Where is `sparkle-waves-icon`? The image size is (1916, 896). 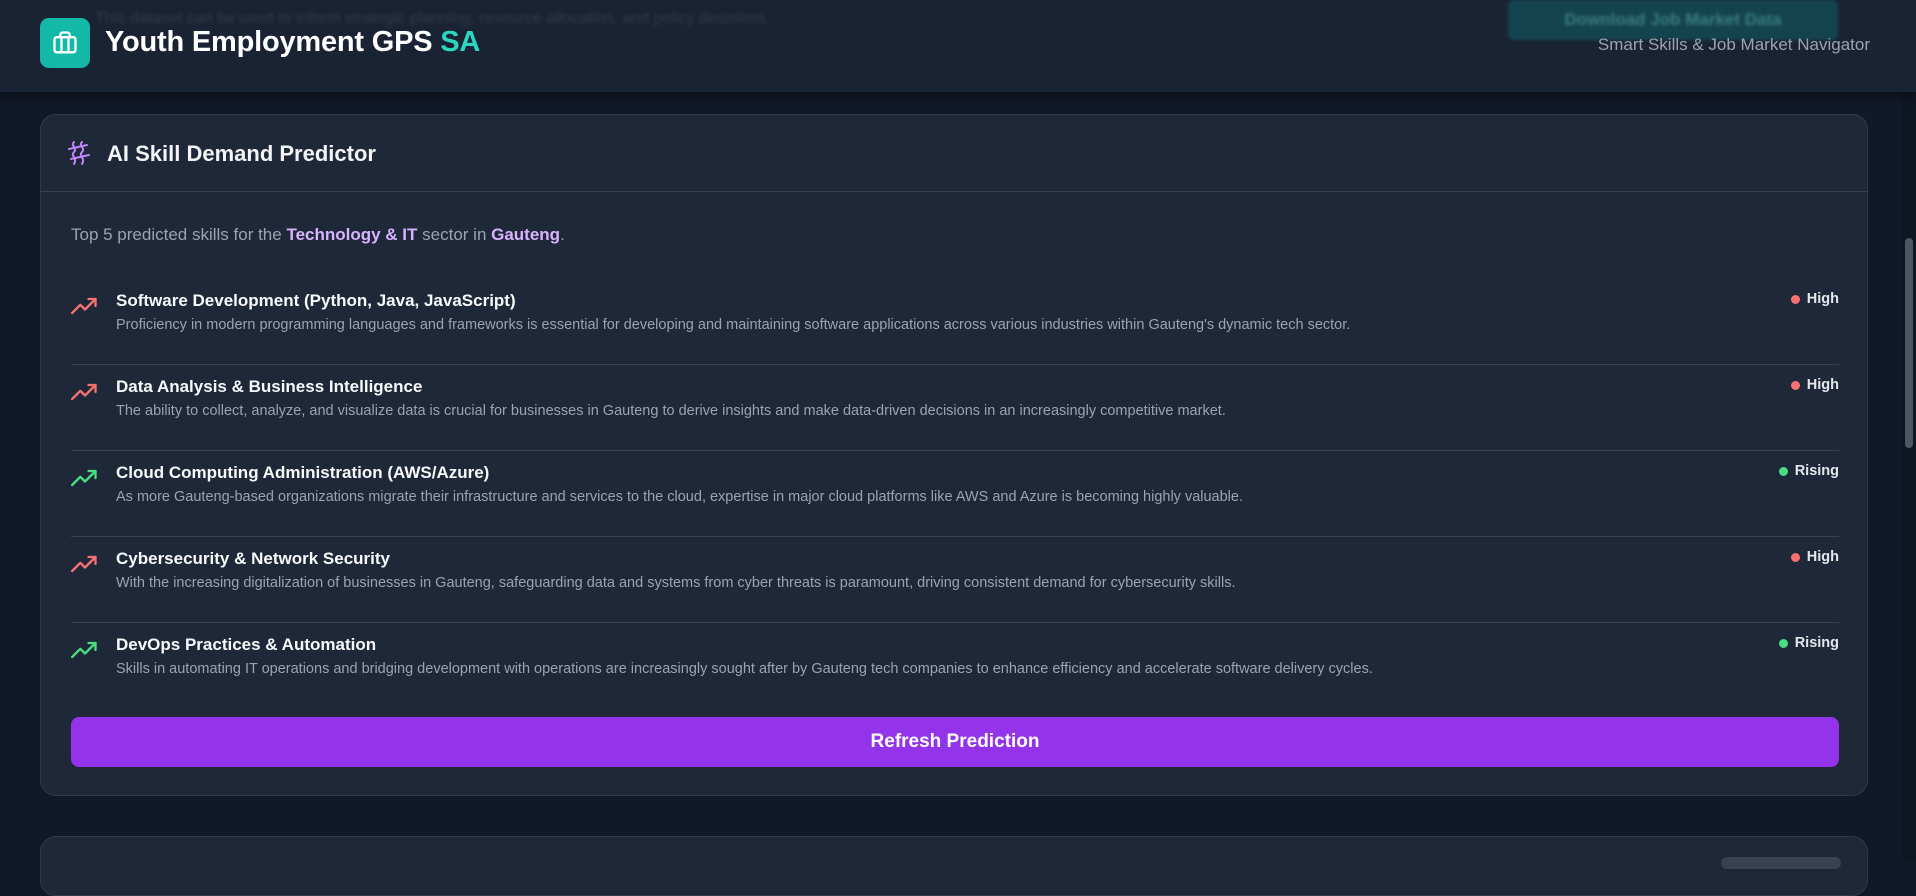
sparkle-waves-icon is located at coordinates (79, 153).